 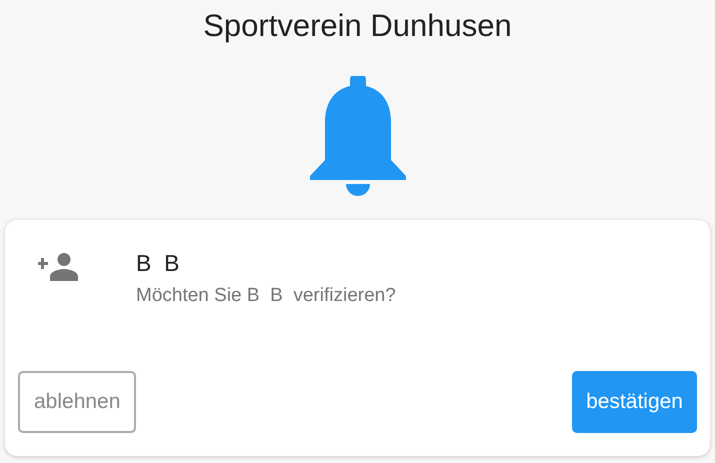 I want to click on member-name: B B, so click(x=158, y=263).